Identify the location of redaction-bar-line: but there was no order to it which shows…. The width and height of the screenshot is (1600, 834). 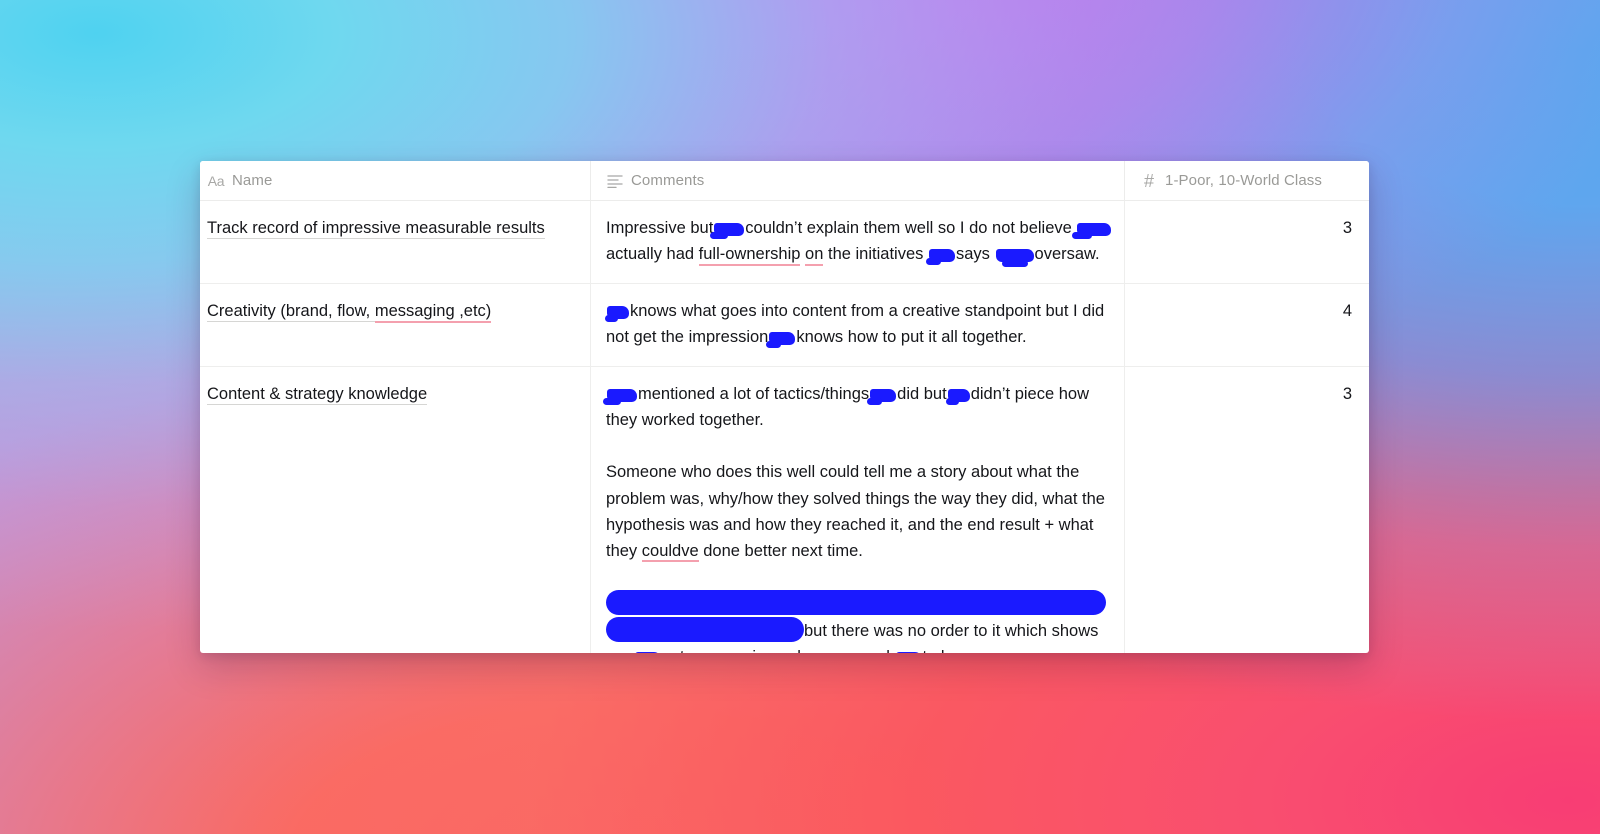
(852, 634).